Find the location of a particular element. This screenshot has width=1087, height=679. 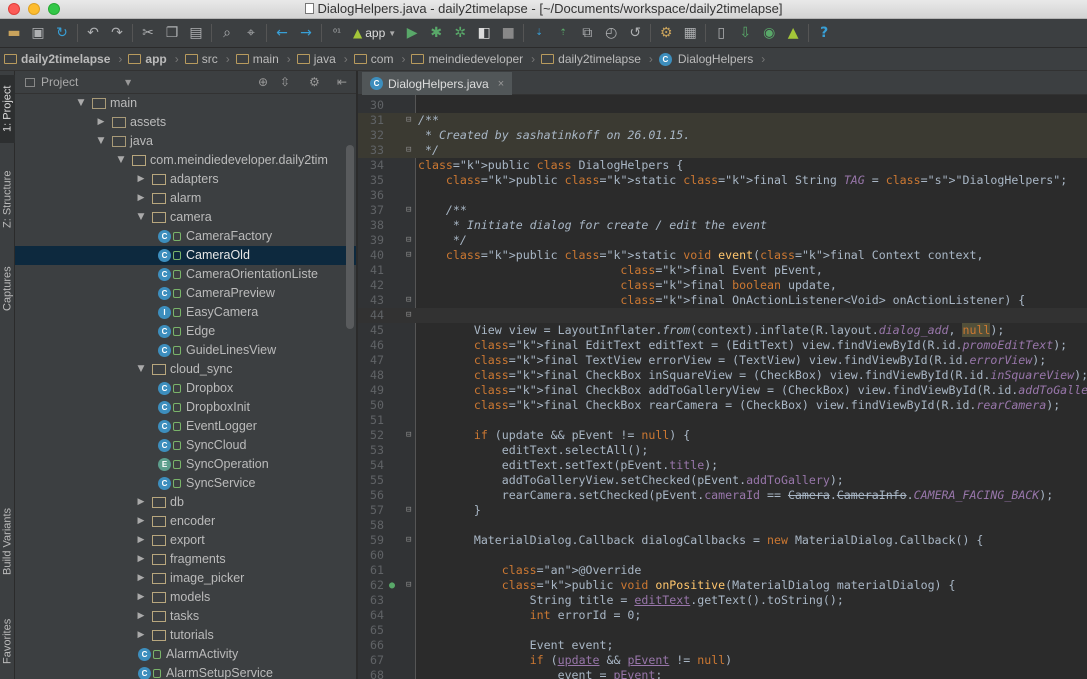

tree-node: ▶ image_picker is located at coordinates (185, 578).